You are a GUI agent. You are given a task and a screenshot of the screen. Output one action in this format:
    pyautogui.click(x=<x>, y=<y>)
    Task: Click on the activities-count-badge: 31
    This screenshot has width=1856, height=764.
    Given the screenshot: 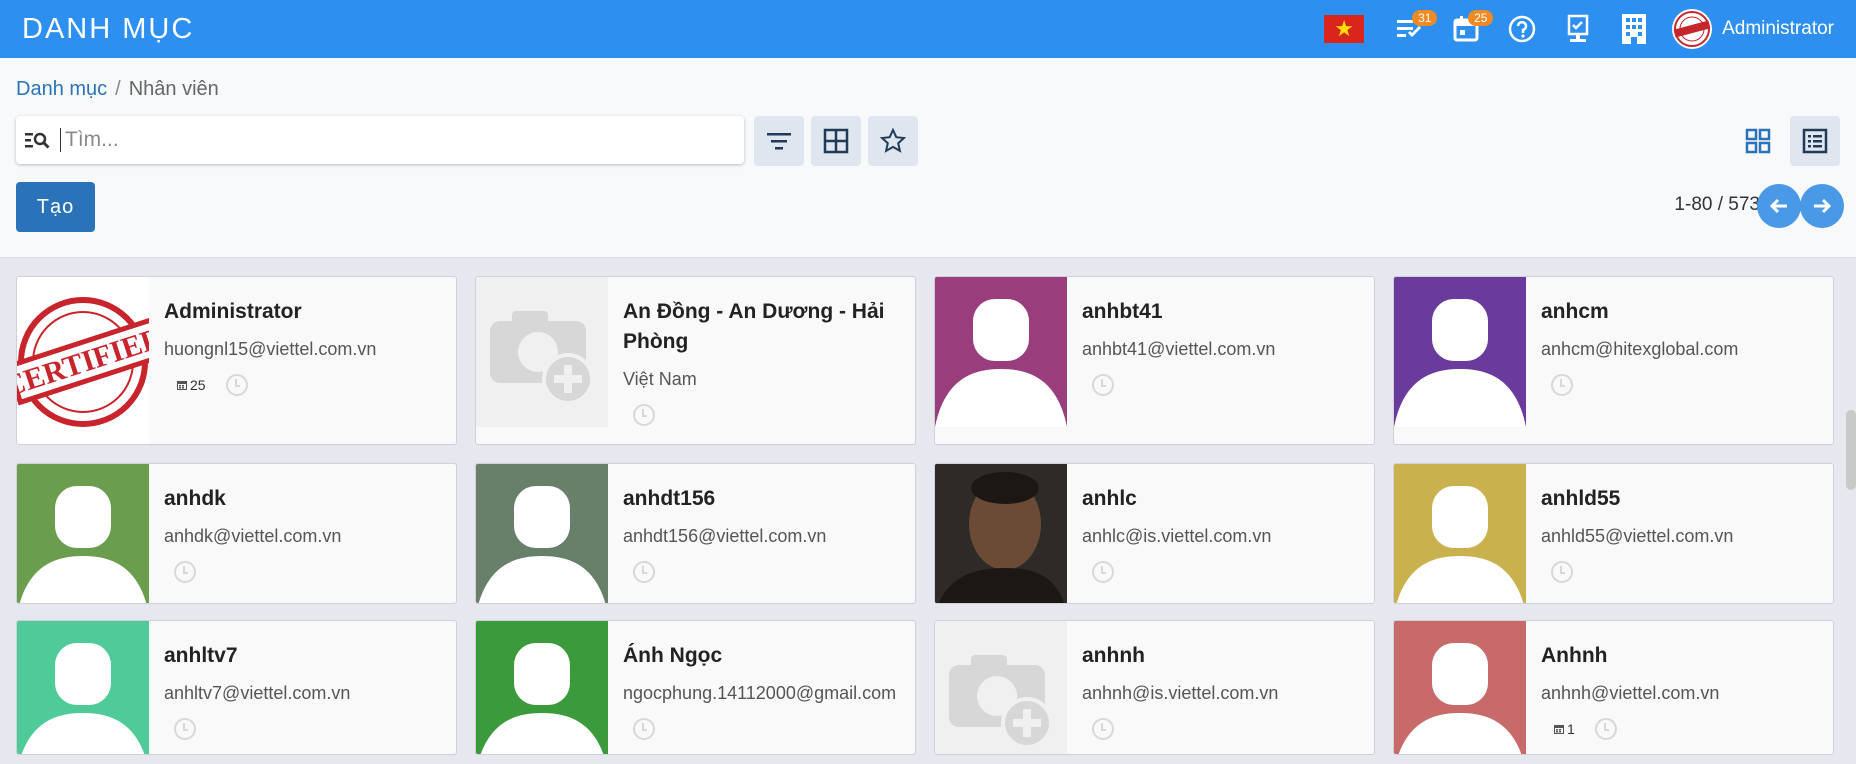 What is the action you would take?
    pyautogui.click(x=1425, y=18)
    